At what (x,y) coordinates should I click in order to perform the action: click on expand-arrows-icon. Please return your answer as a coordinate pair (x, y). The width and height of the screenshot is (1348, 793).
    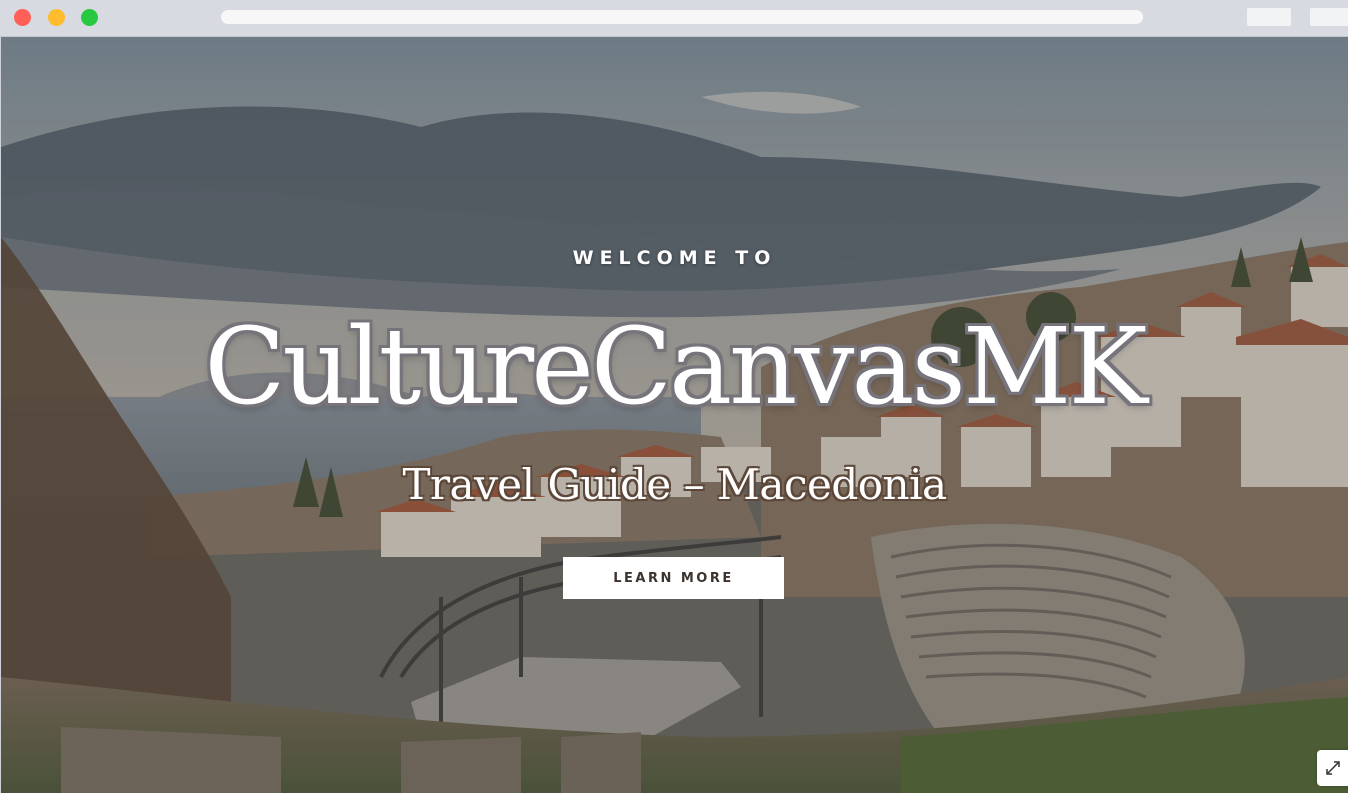
    Looking at the image, I should click on (1333, 768).